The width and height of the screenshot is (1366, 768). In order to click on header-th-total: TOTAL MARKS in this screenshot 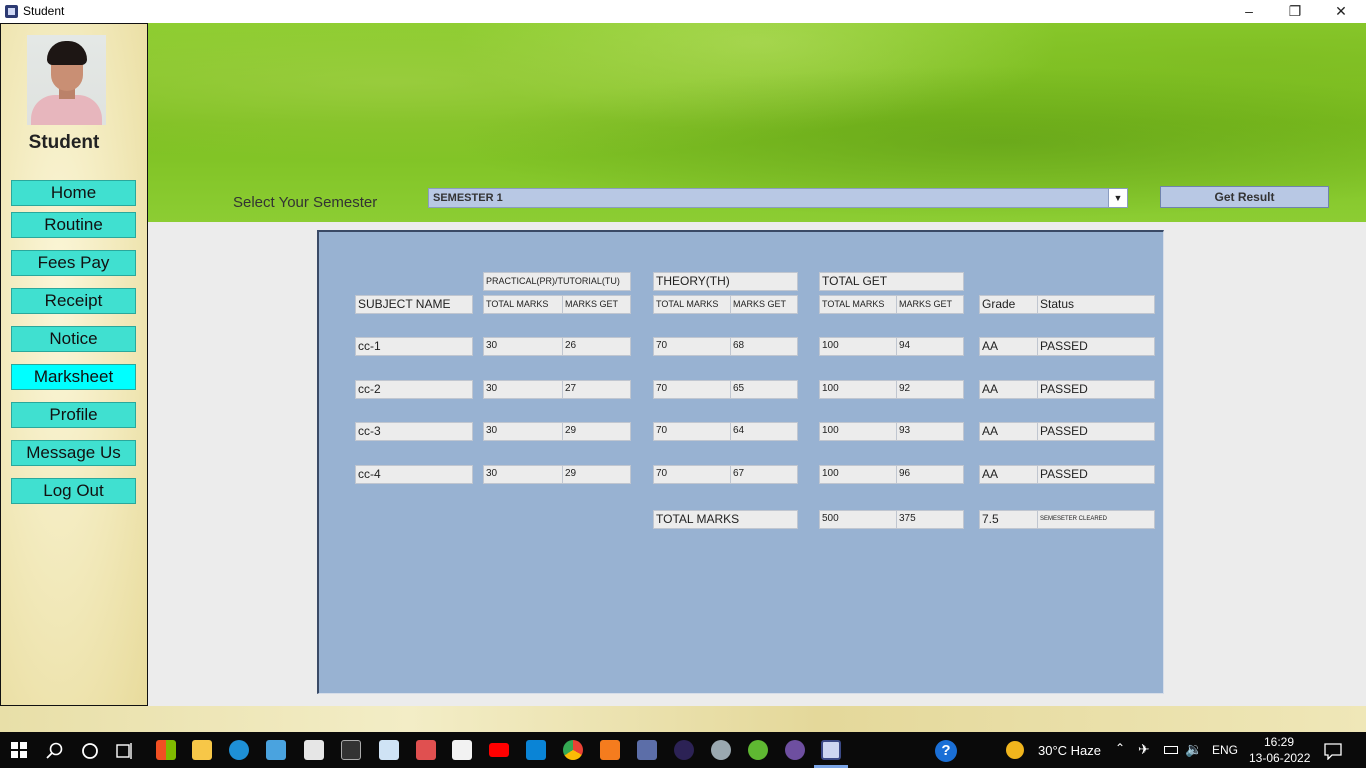, I will do `click(692, 304)`.